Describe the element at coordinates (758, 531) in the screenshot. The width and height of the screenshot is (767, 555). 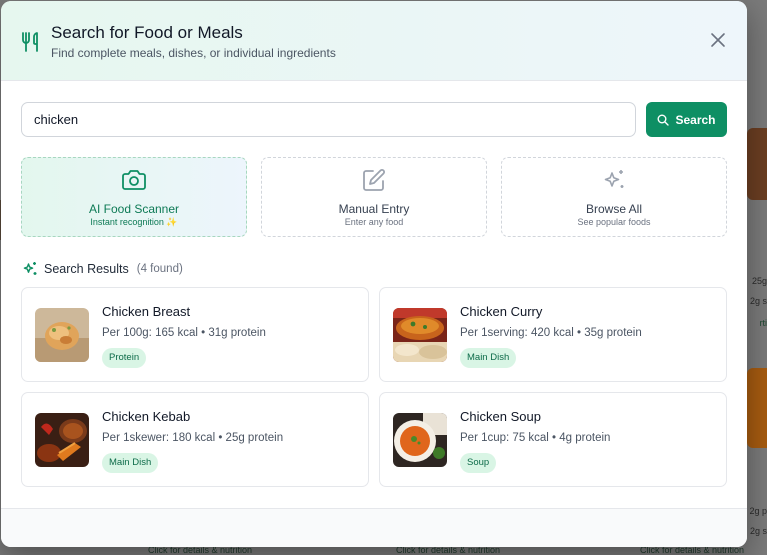
I see `background-snippet-5: 2g s` at that location.